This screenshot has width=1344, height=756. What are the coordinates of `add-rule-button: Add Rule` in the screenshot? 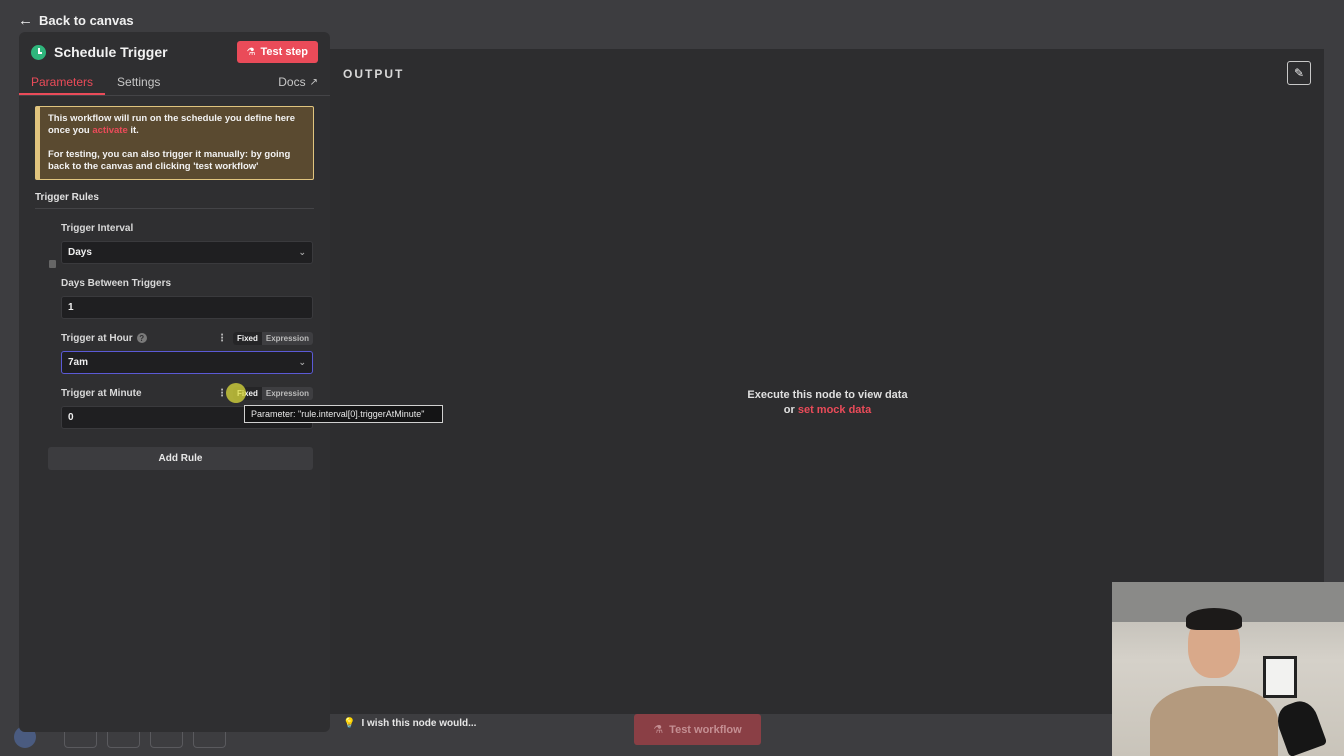 It's located at (180, 458).